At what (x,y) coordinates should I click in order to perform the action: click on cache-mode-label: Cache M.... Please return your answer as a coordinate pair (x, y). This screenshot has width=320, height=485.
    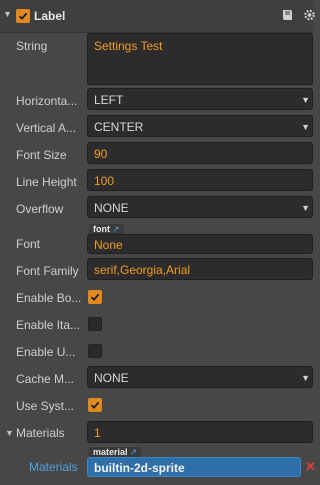
    Looking at the image, I should click on (45, 379).